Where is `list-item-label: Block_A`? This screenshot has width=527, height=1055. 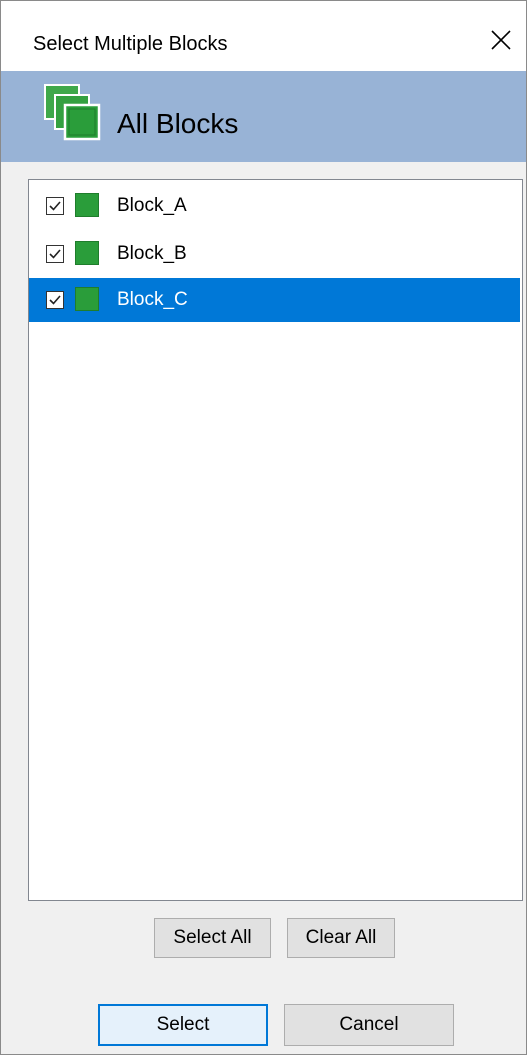 list-item-label: Block_A is located at coordinates (152, 205).